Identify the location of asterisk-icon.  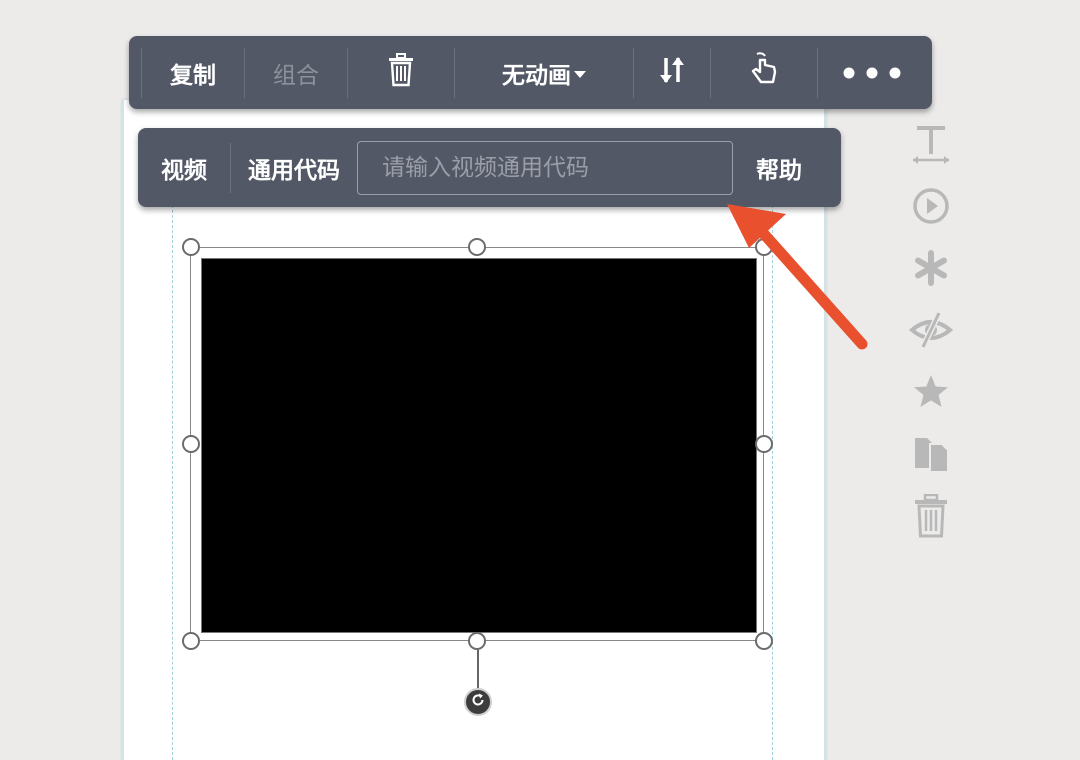
(931, 268).